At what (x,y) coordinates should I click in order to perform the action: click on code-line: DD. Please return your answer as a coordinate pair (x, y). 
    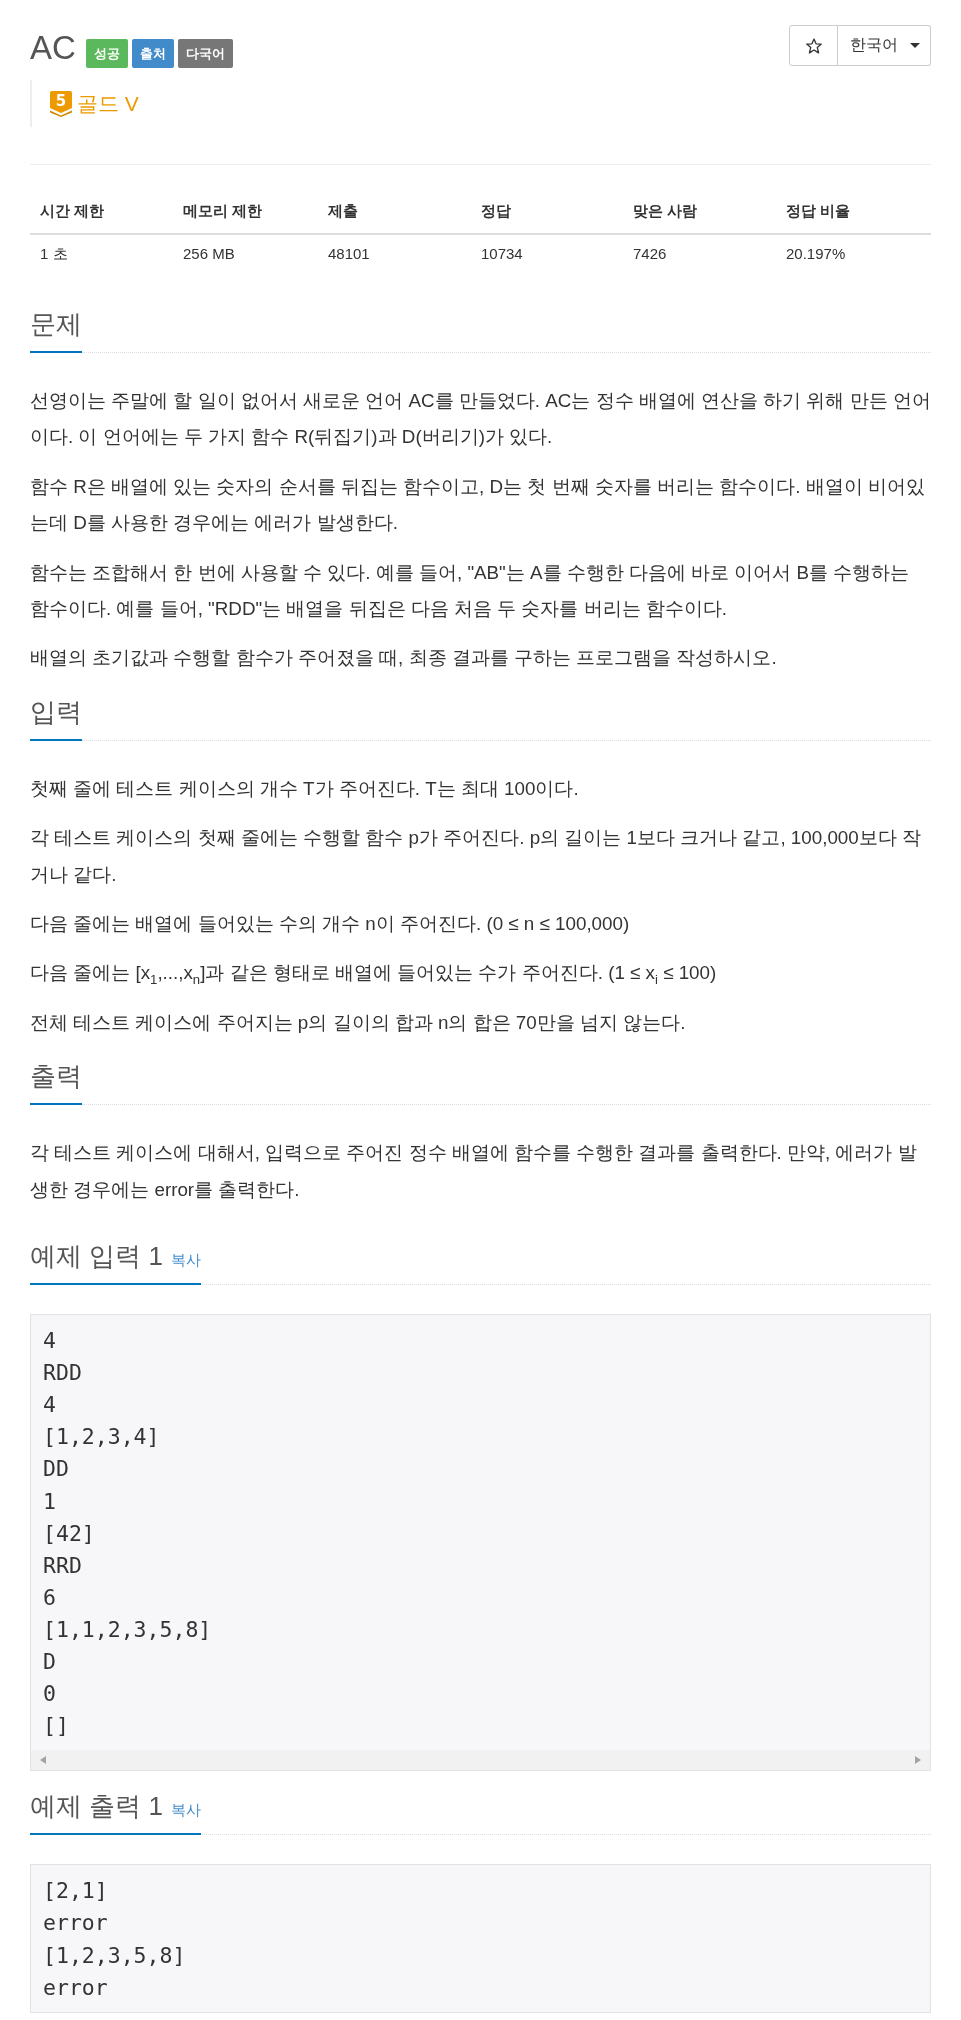
    Looking at the image, I should click on (56, 1469).